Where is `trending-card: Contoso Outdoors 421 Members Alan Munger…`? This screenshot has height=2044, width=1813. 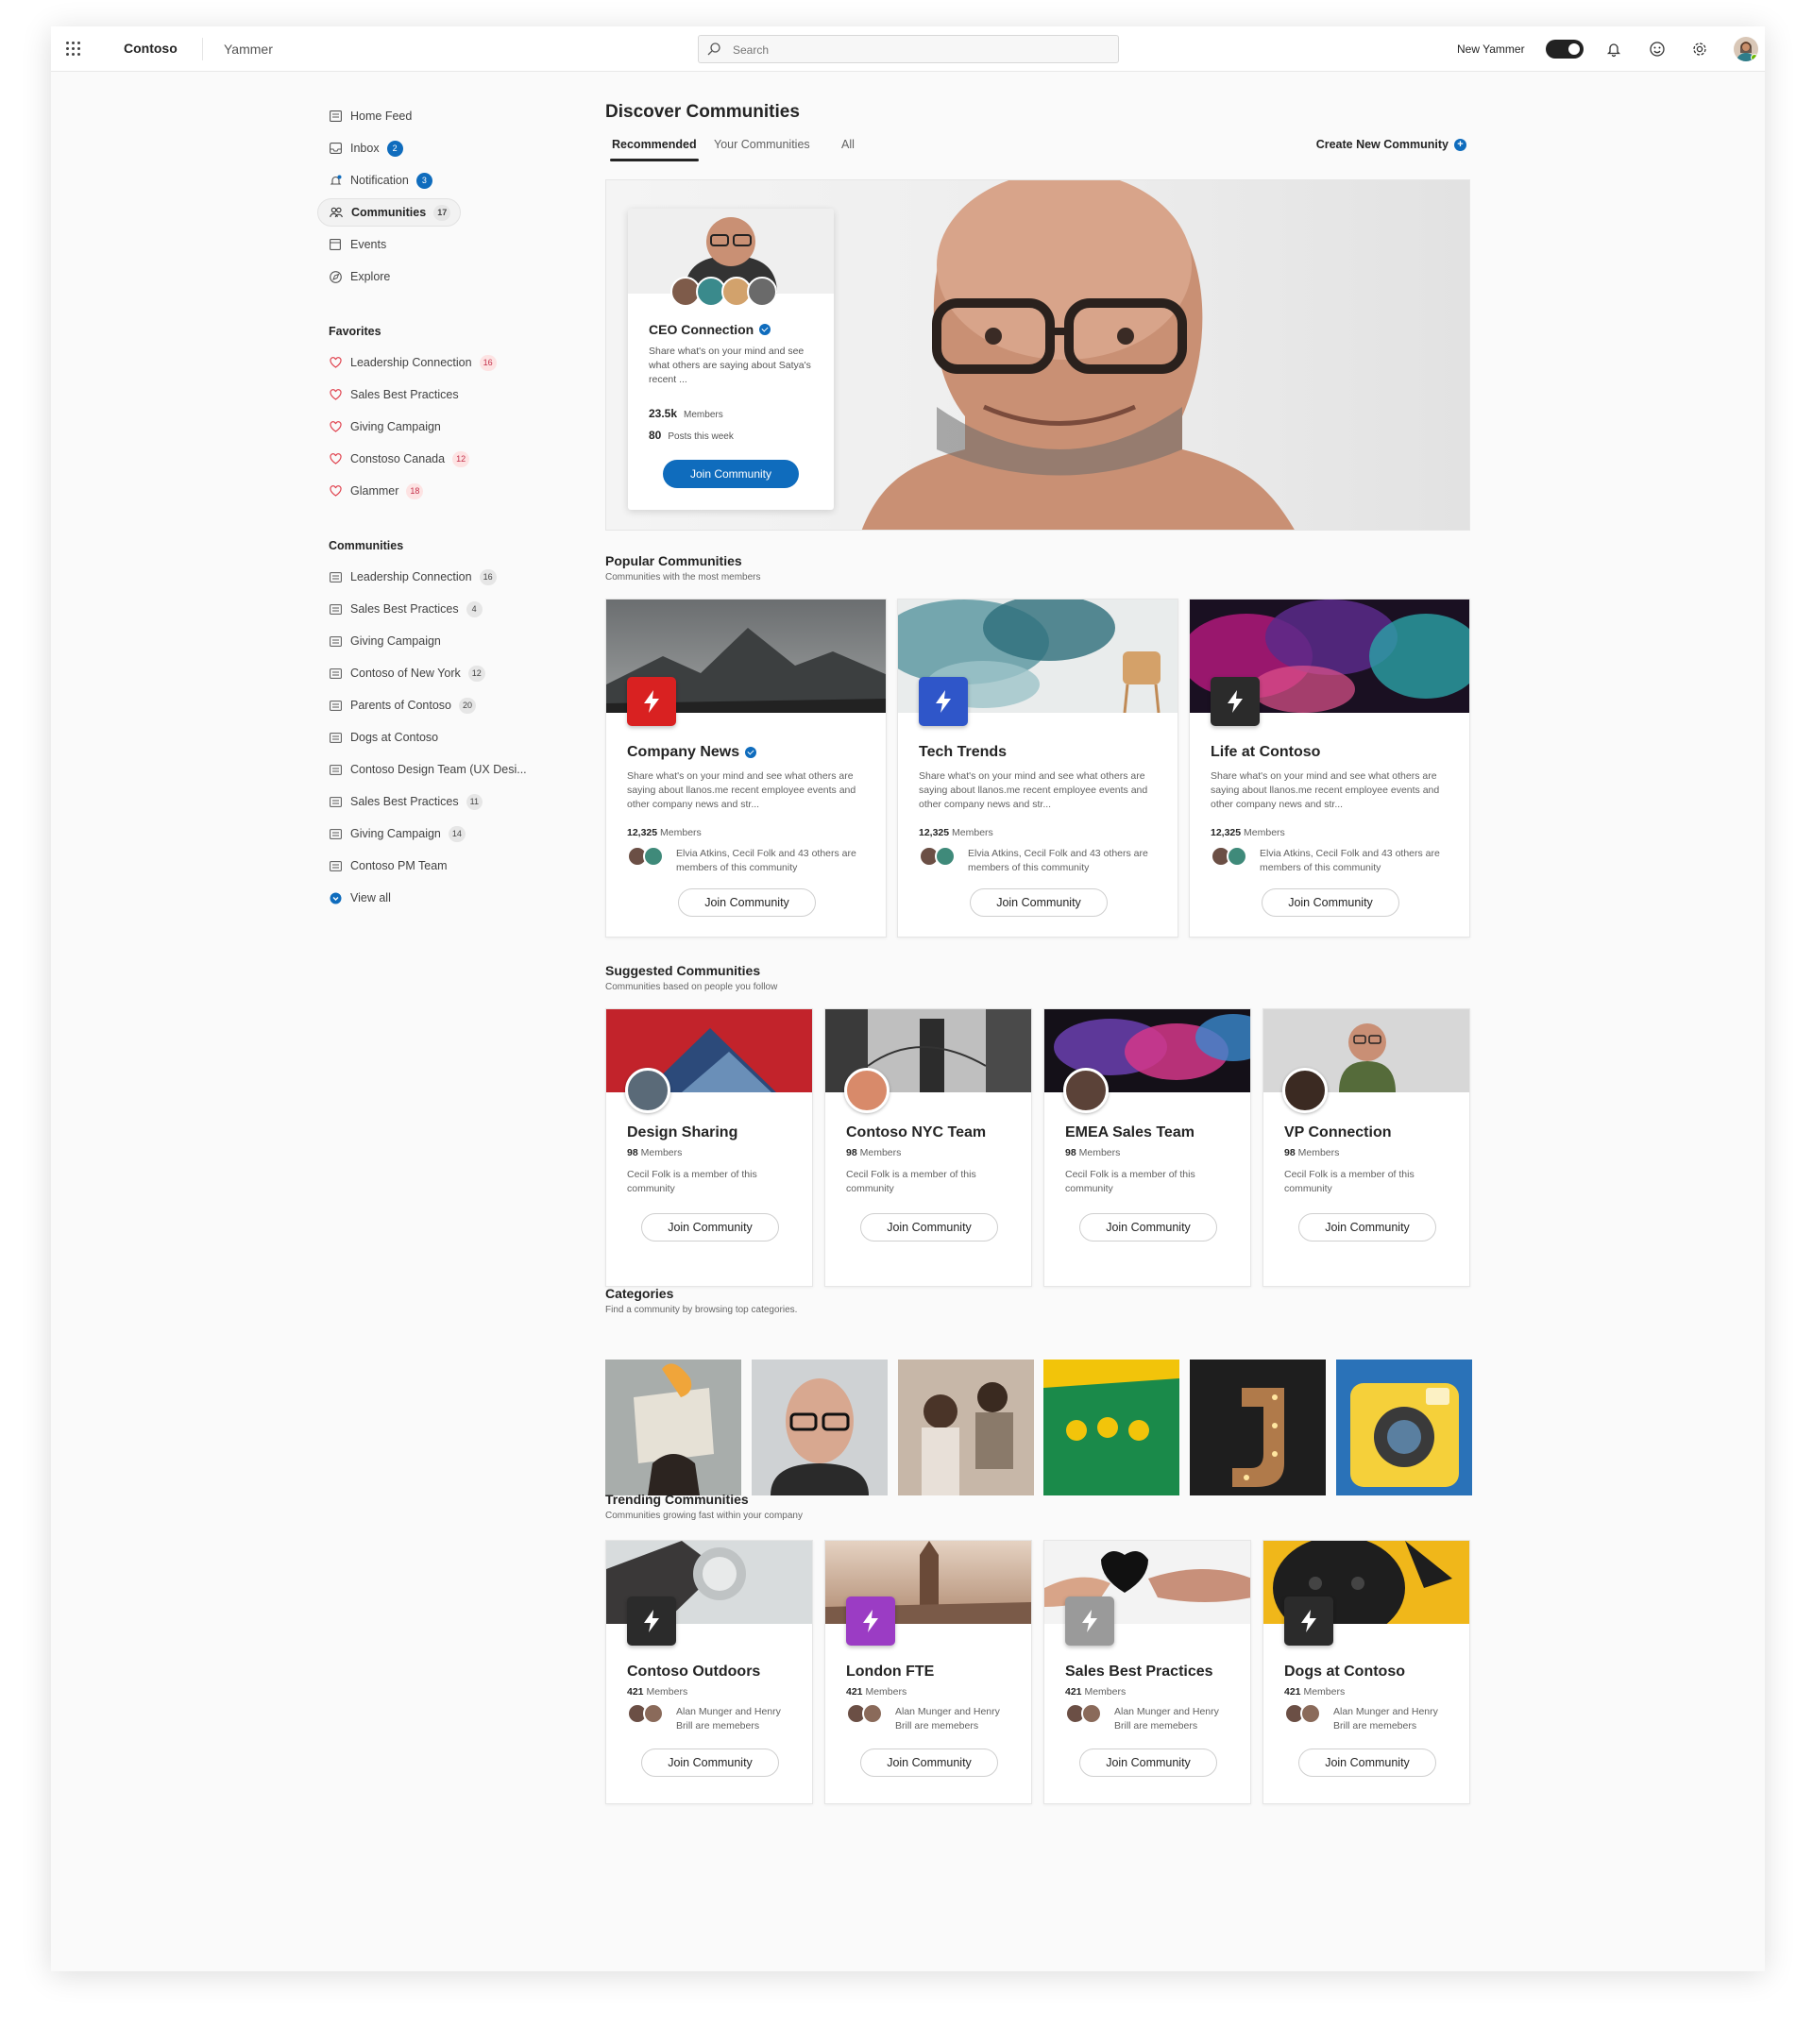 trending-card: Contoso Outdoors 421 Members Alan Munger… is located at coordinates (709, 1672).